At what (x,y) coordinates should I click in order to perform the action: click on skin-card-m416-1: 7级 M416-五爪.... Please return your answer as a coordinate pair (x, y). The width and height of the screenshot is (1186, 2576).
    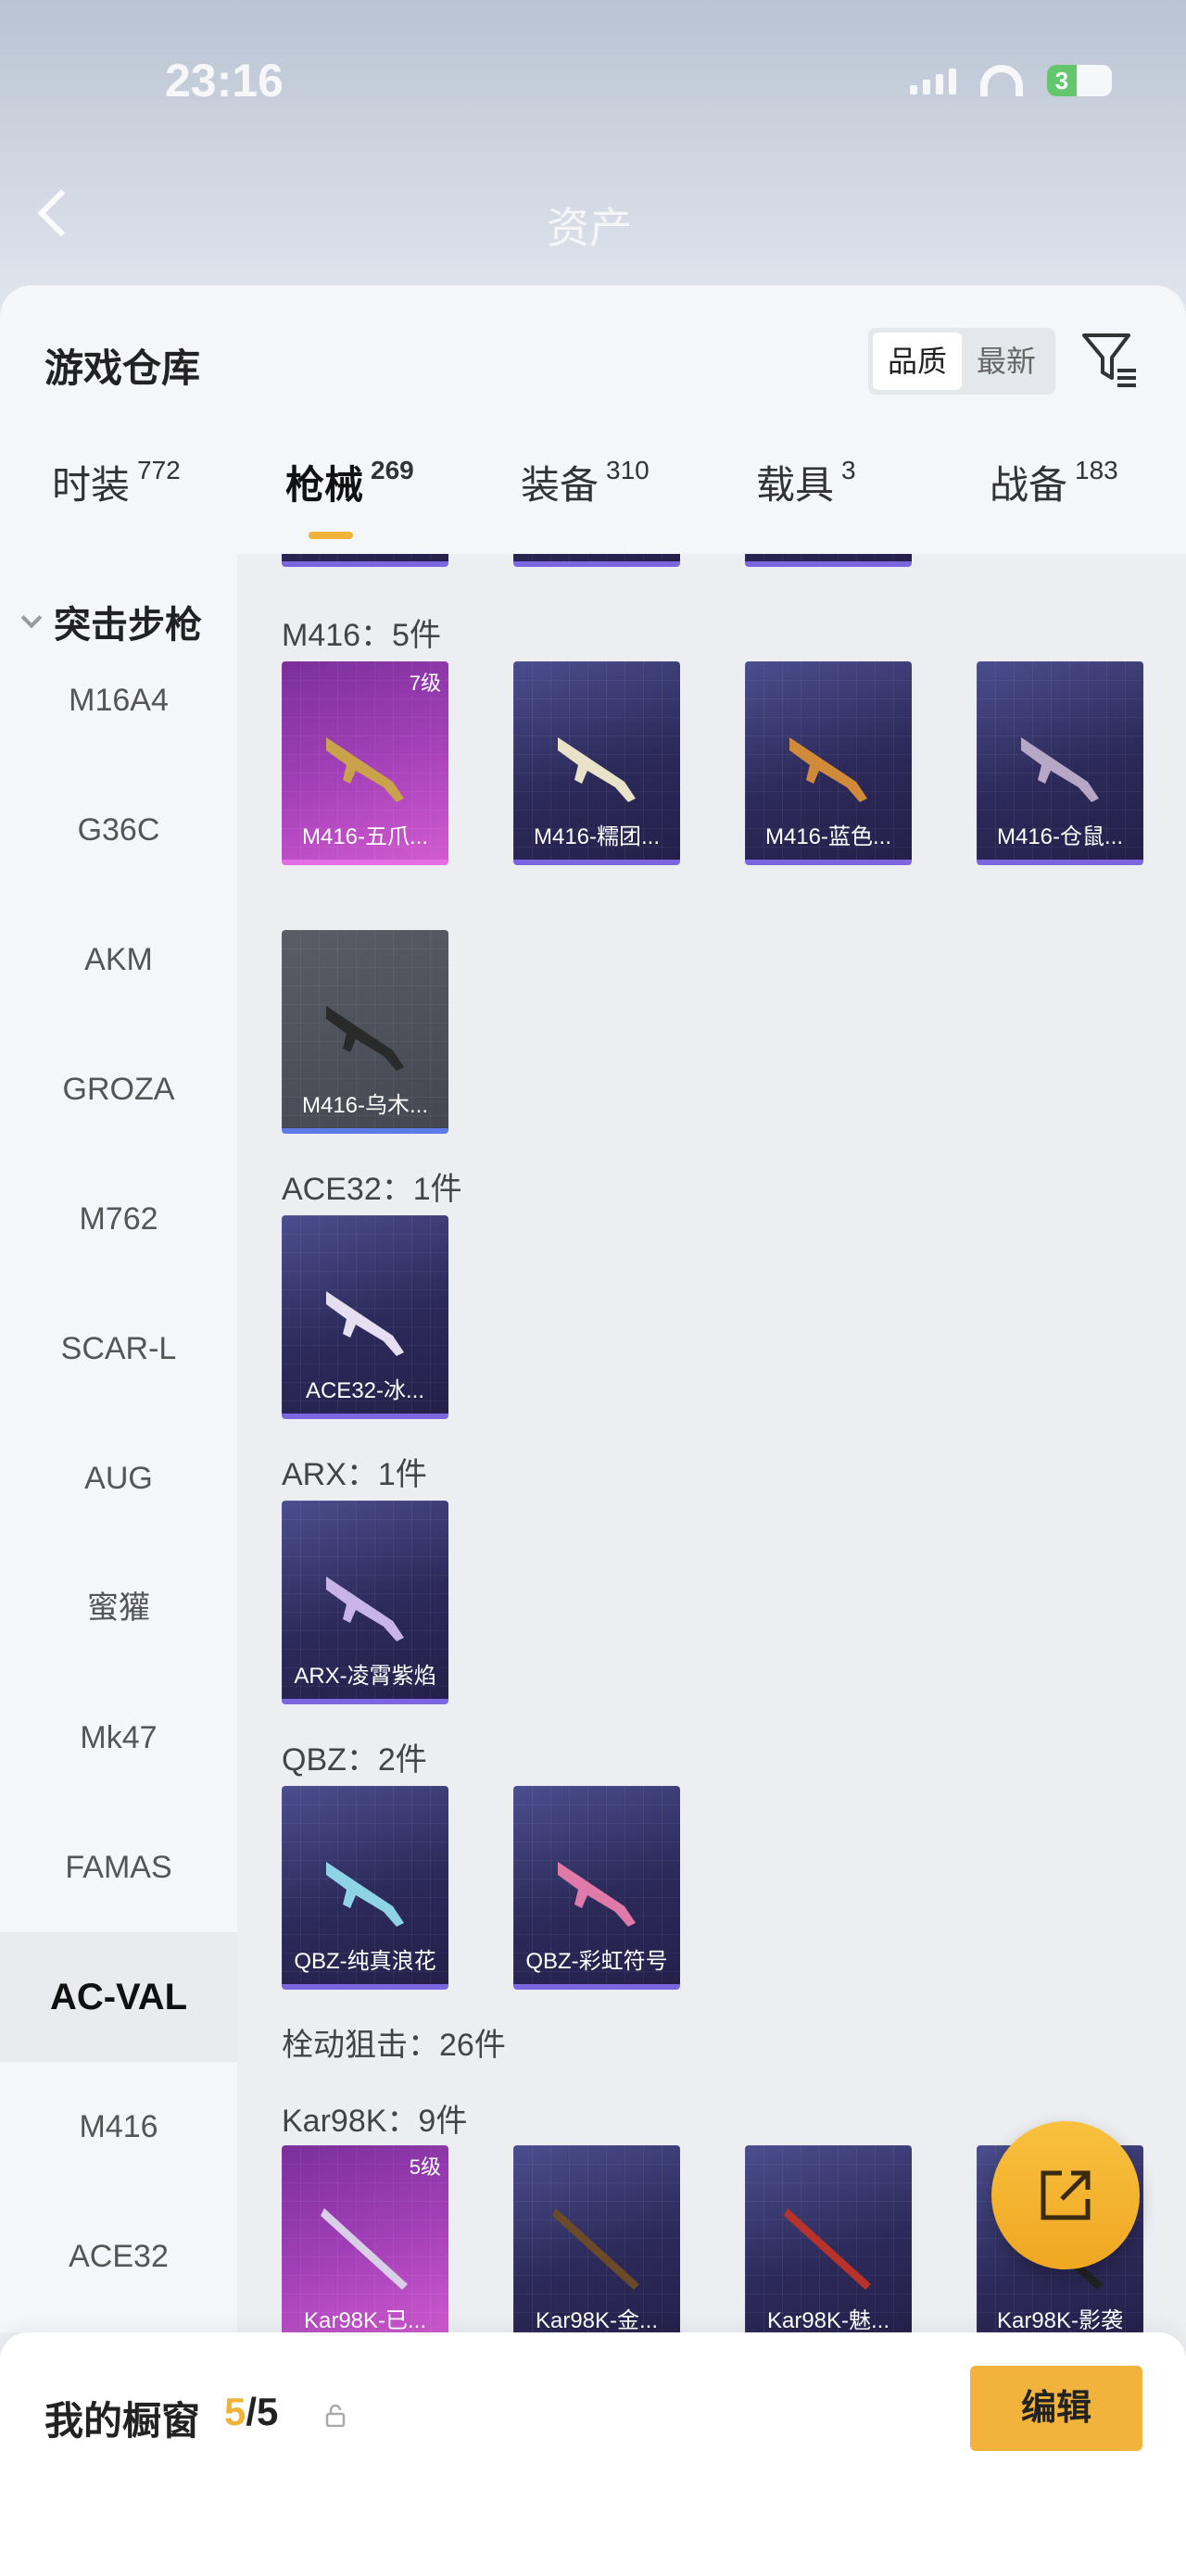
    Looking at the image, I should click on (365, 763).